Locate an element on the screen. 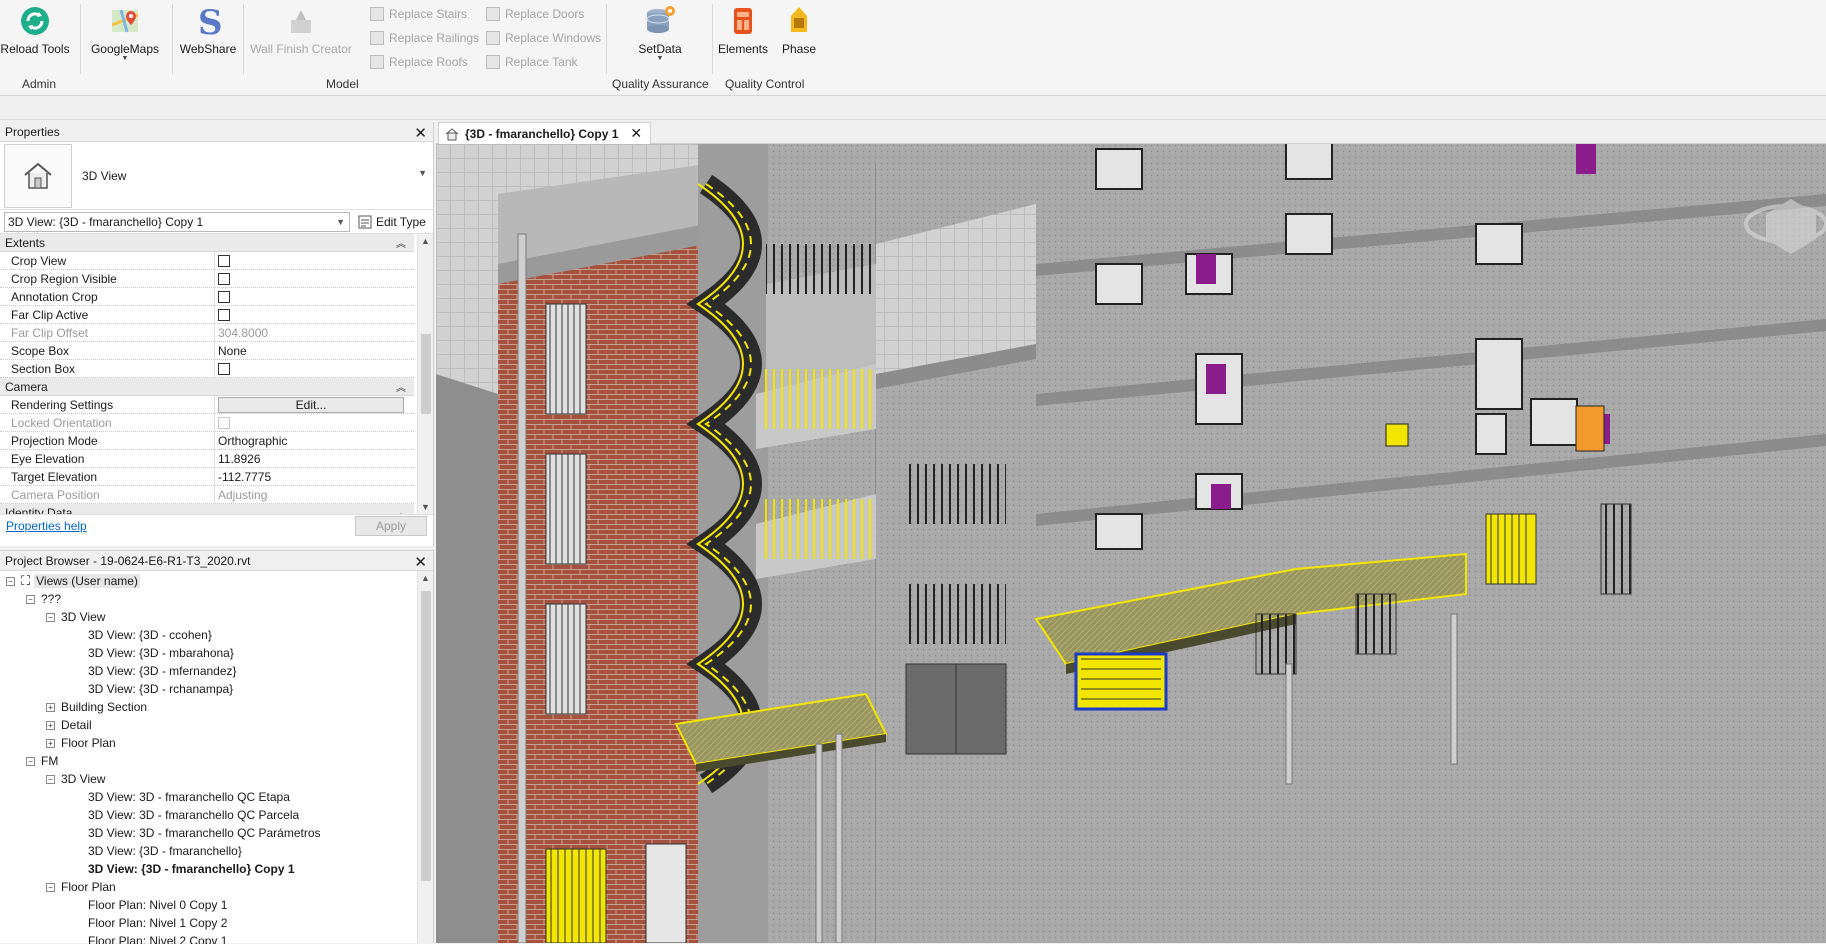  prop-row: Eye Elevation 11.8926 is located at coordinates (207, 459).